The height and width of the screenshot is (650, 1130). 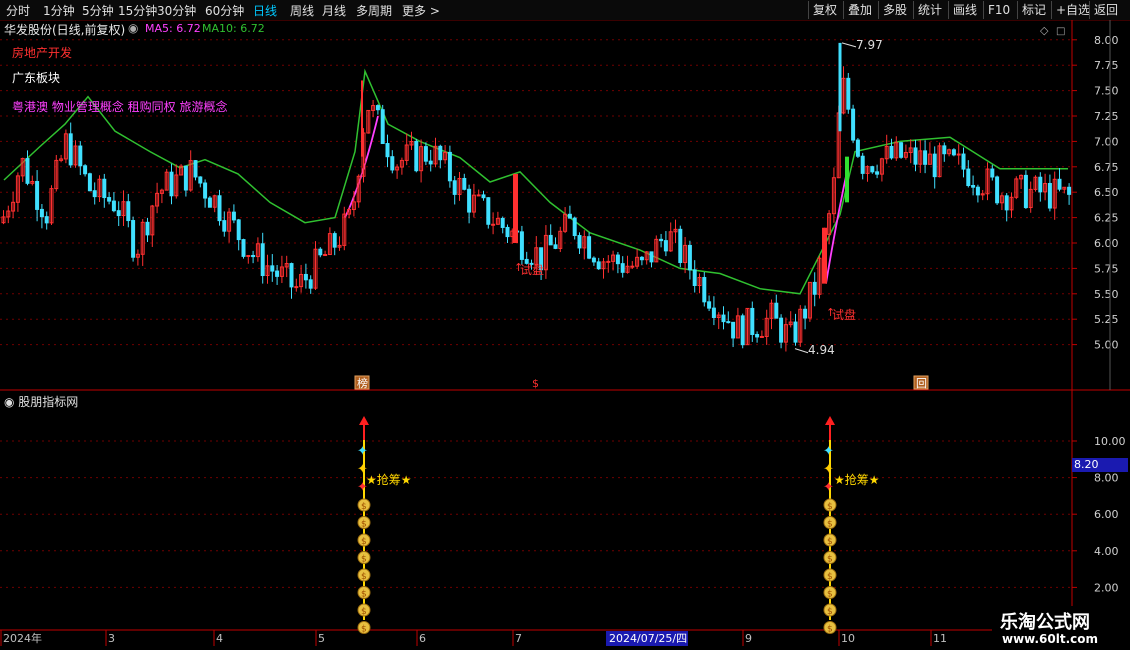 I want to click on coin-symbol-2-6: $, so click(x=830, y=612).